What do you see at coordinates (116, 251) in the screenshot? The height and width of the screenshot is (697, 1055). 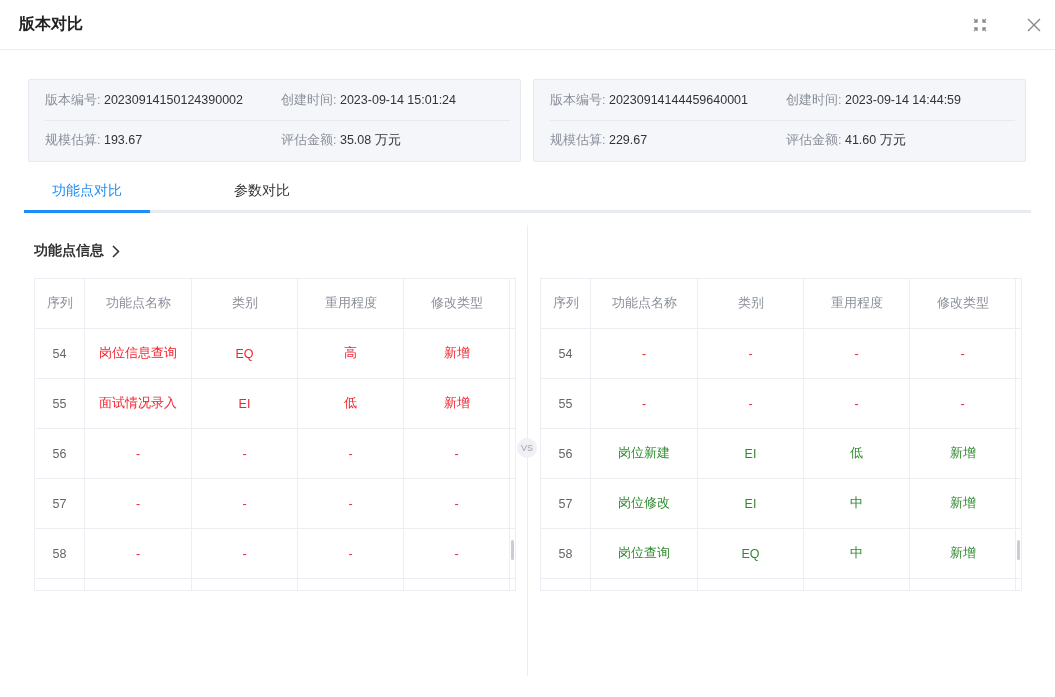 I see `chevron-right-icon` at bounding box center [116, 251].